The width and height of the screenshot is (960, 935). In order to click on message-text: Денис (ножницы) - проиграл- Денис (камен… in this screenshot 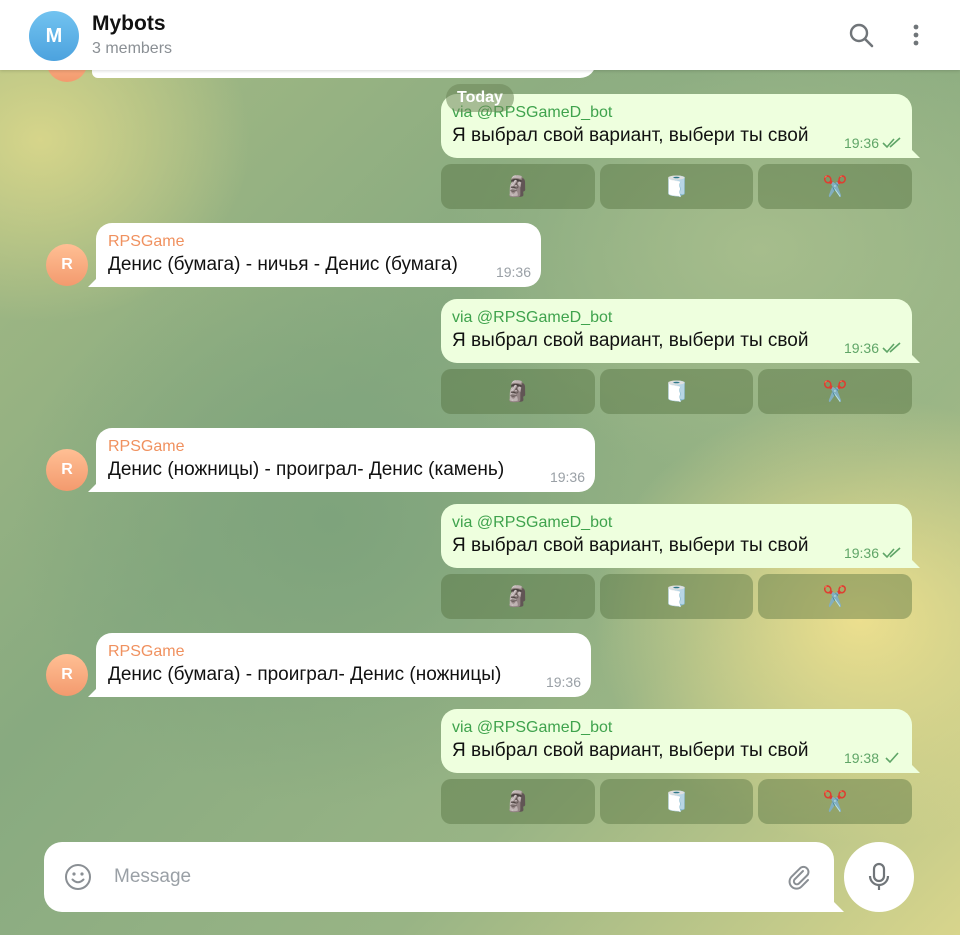, I will do `click(306, 469)`.